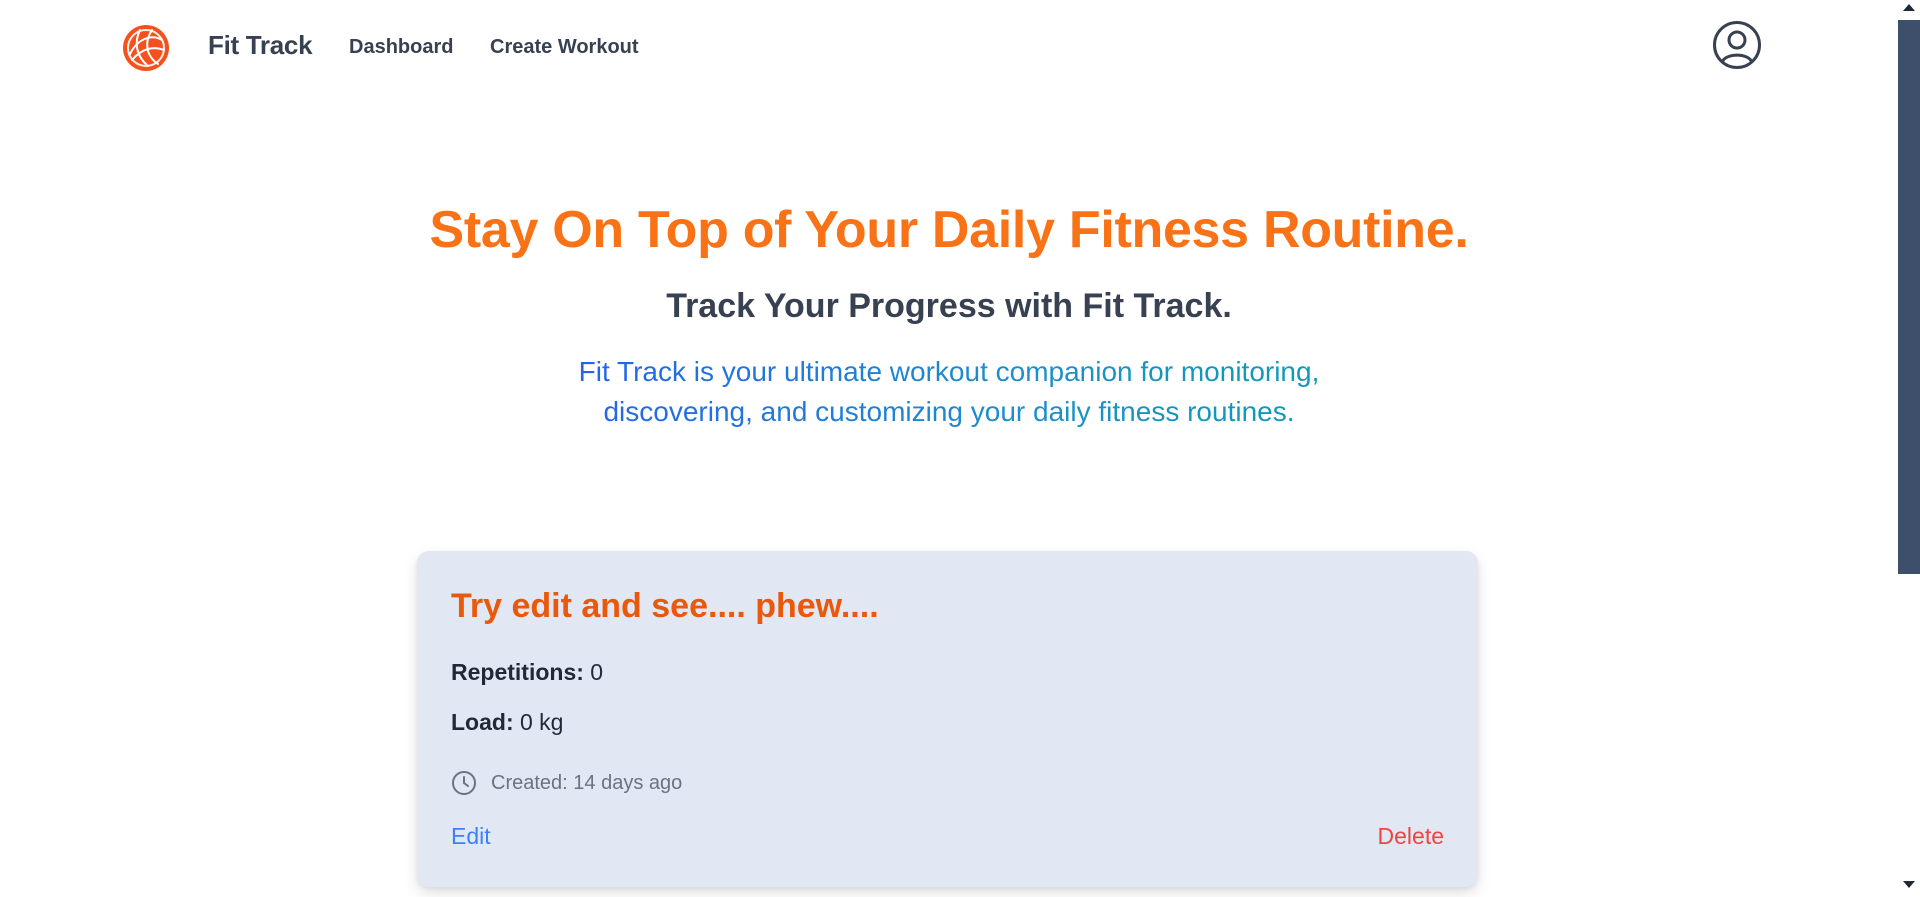 This screenshot has height=897, width=1920. Describe the element at coordinates (471, 836) in the screenshot. I see `edit-button: Edit` at that location.